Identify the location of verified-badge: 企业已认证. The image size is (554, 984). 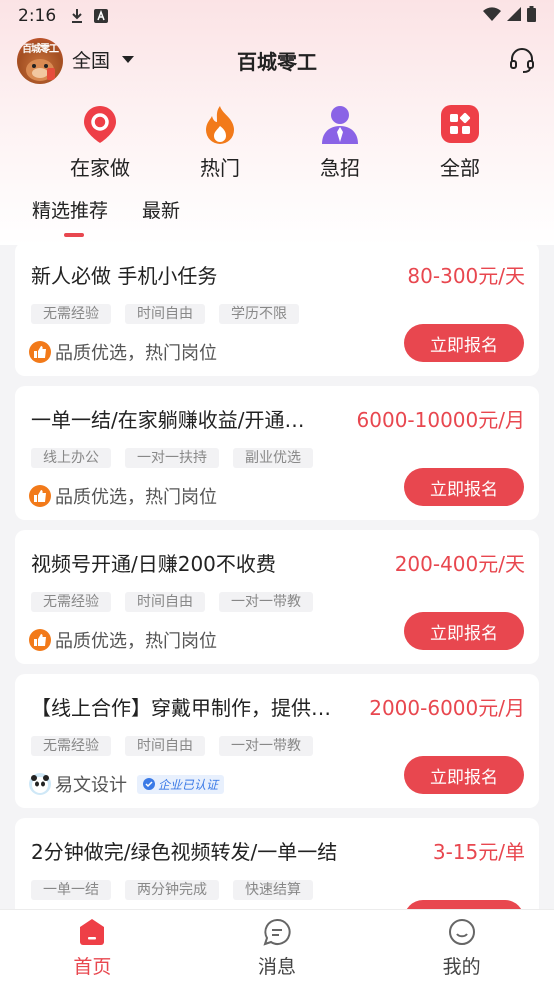
(181, 784).